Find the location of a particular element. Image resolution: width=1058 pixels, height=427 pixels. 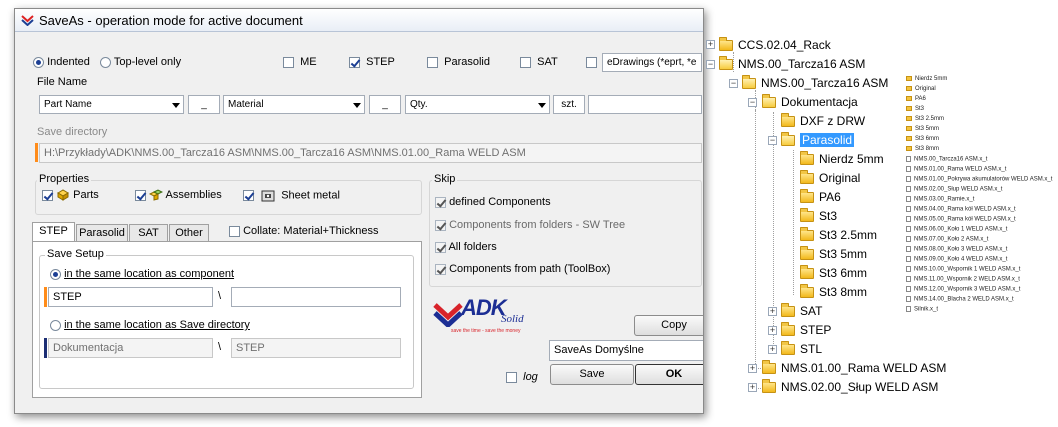

file-list-file: NMS.12.00_Wspornik 3 WELD ASM.x_t is located at coordinates (963, 289).